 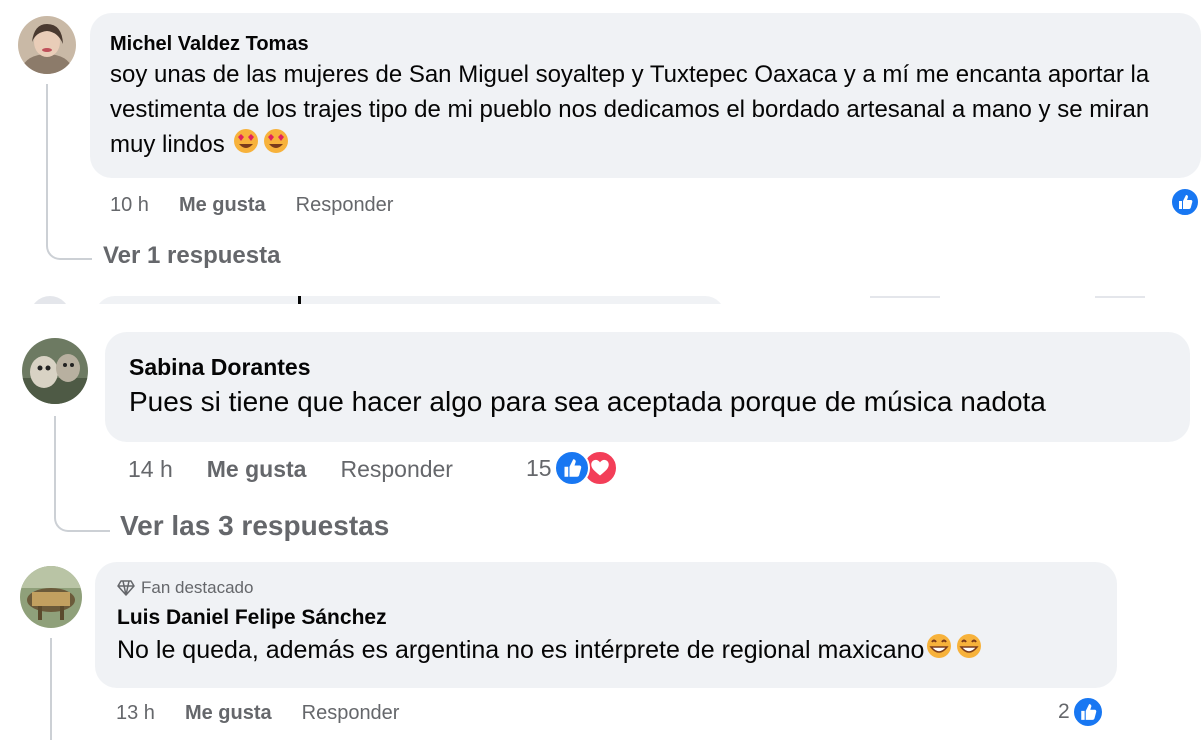 I want to click on top-fan-label: Fan destacado, so click(x=197, y=587).